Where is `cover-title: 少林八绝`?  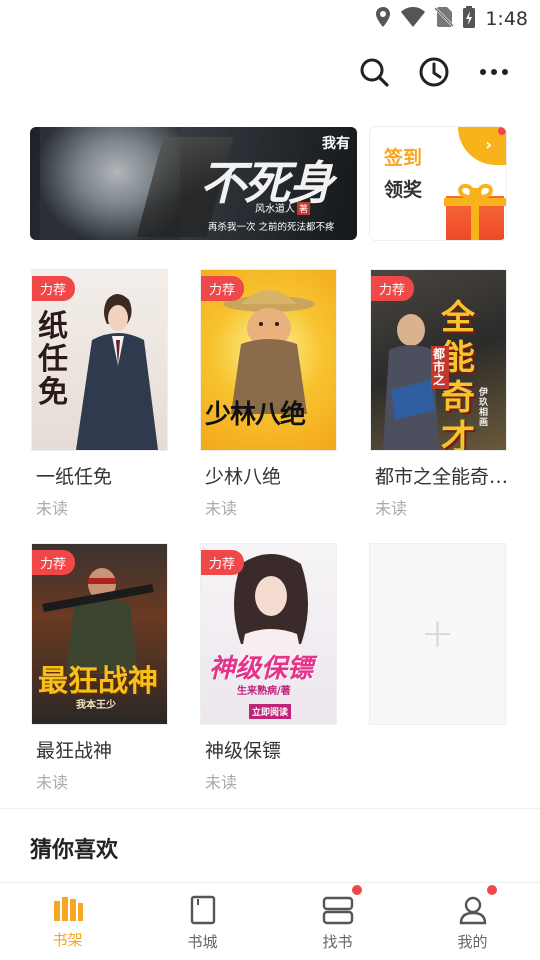 cover-title: 少林八绝 is located at coordinates (255, 415).